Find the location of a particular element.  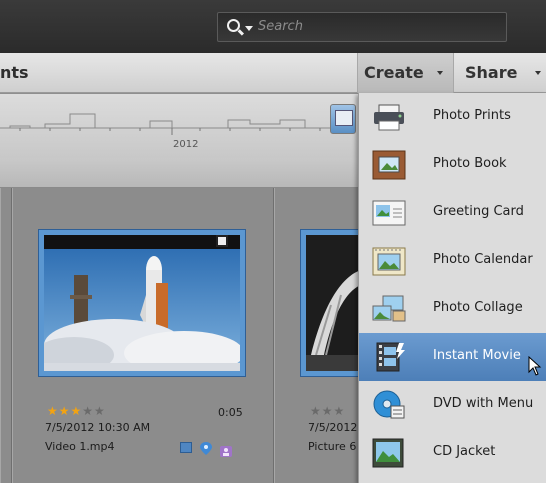

share-button-label: Share is located at coordinates (491, 72).